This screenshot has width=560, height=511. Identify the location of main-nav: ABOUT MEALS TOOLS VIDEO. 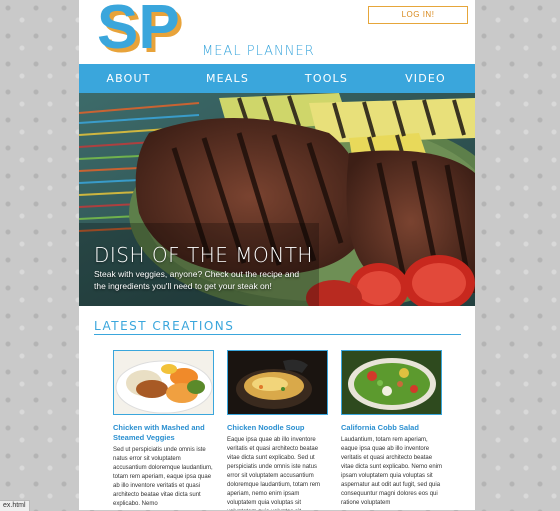
(277, 78).